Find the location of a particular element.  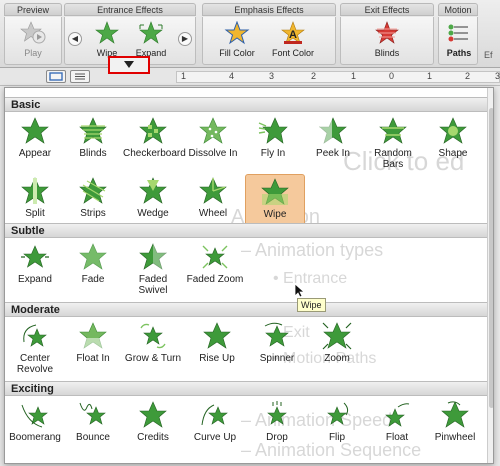

ribbon-effect-font-color: A Font Color is located at coordinates (293, 39).